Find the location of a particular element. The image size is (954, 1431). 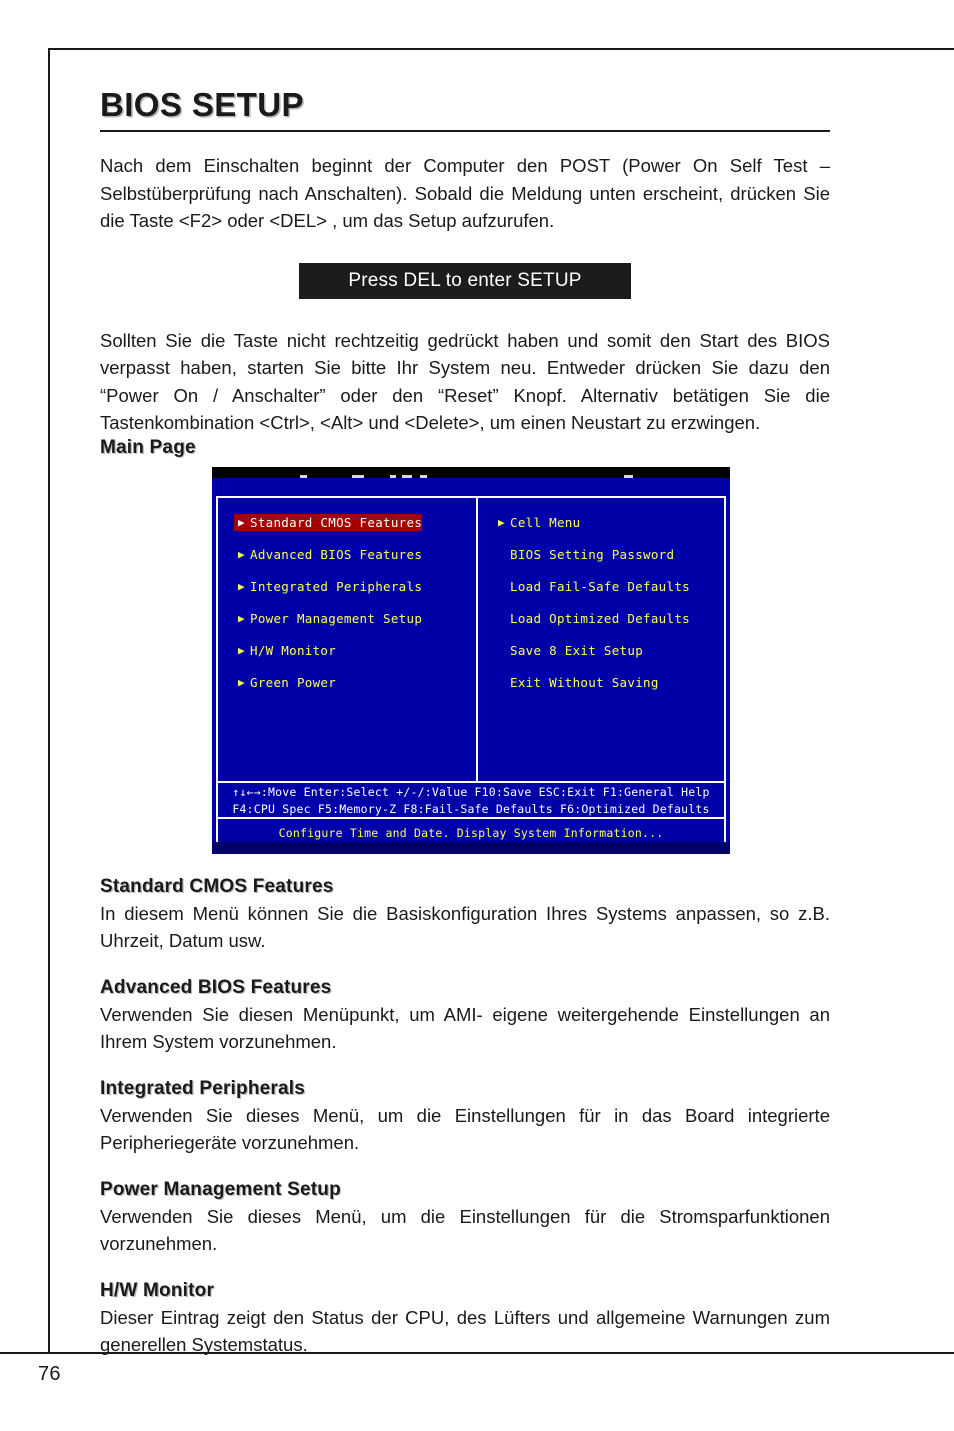

bios-menu-item-label: Advanced BIOS Features is located at coordinates (336, 554).